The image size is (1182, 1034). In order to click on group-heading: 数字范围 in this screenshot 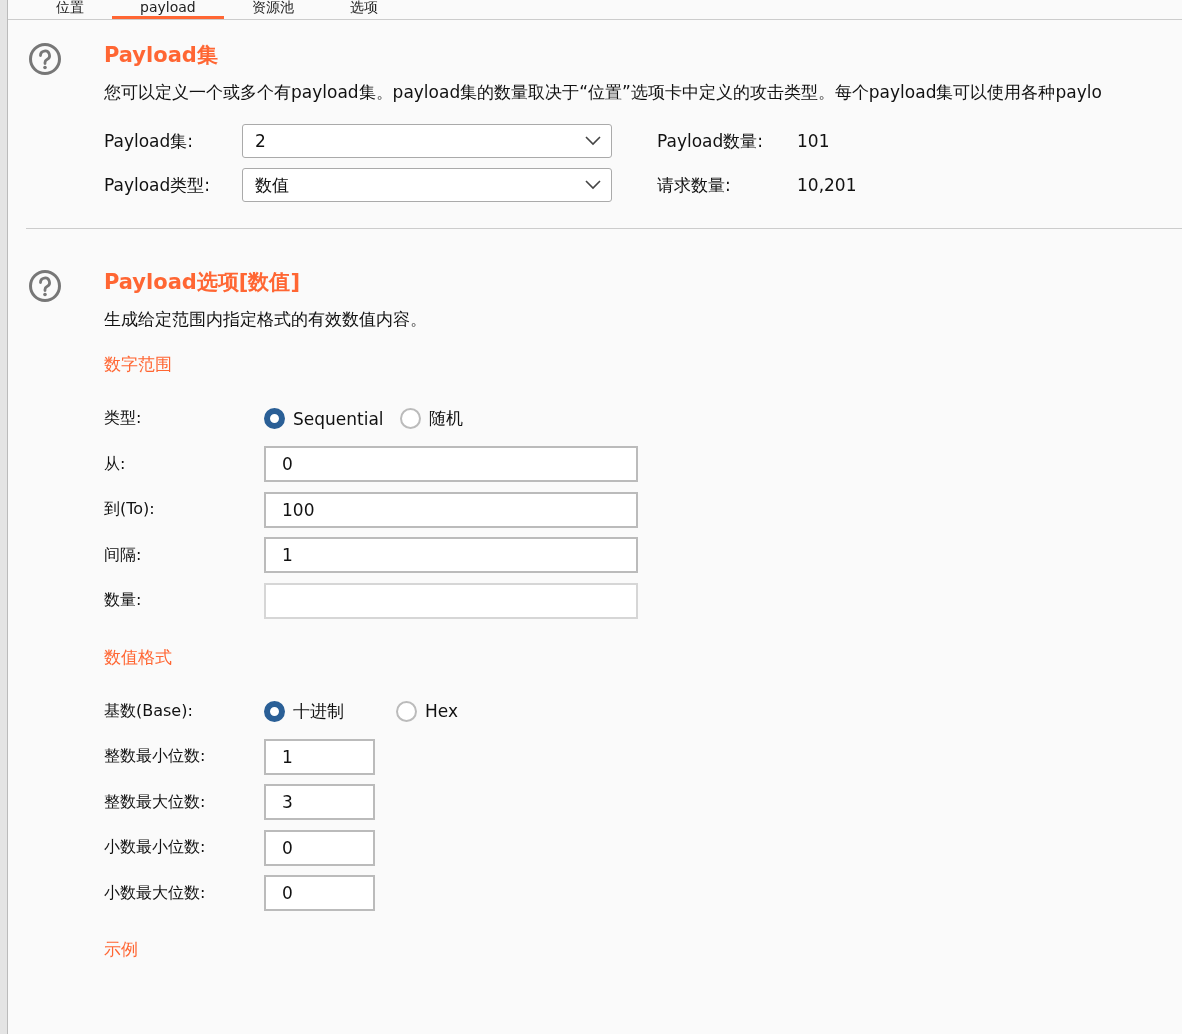, I will do `click(138, 364)`.